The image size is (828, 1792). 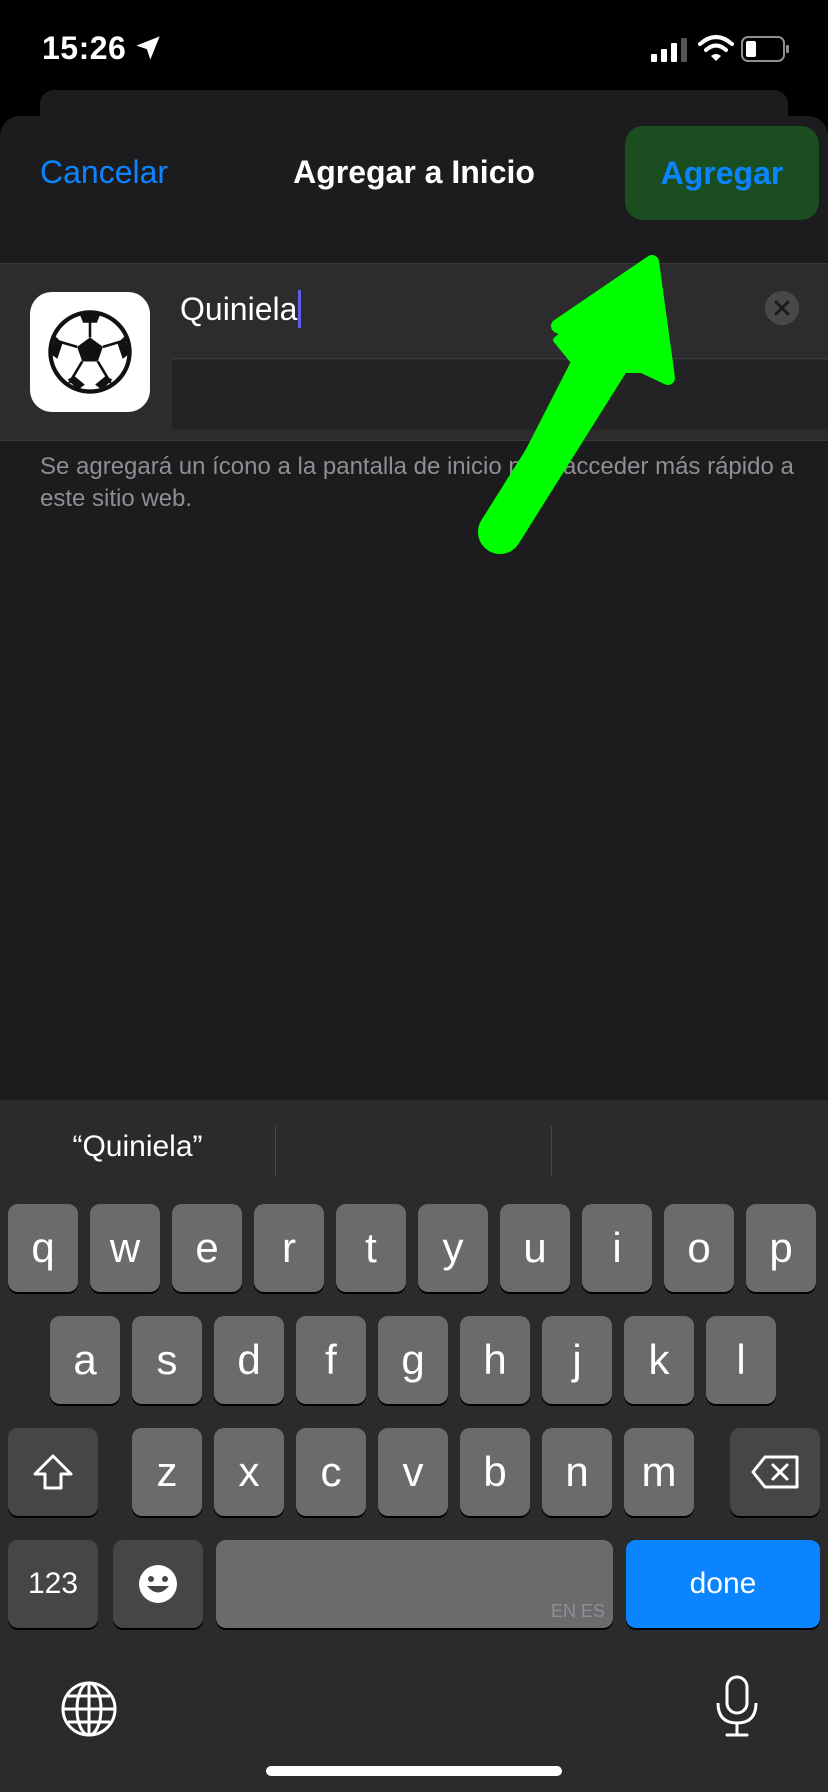 I want to click on soccer-ball-icon, so click(x=90, y=352).